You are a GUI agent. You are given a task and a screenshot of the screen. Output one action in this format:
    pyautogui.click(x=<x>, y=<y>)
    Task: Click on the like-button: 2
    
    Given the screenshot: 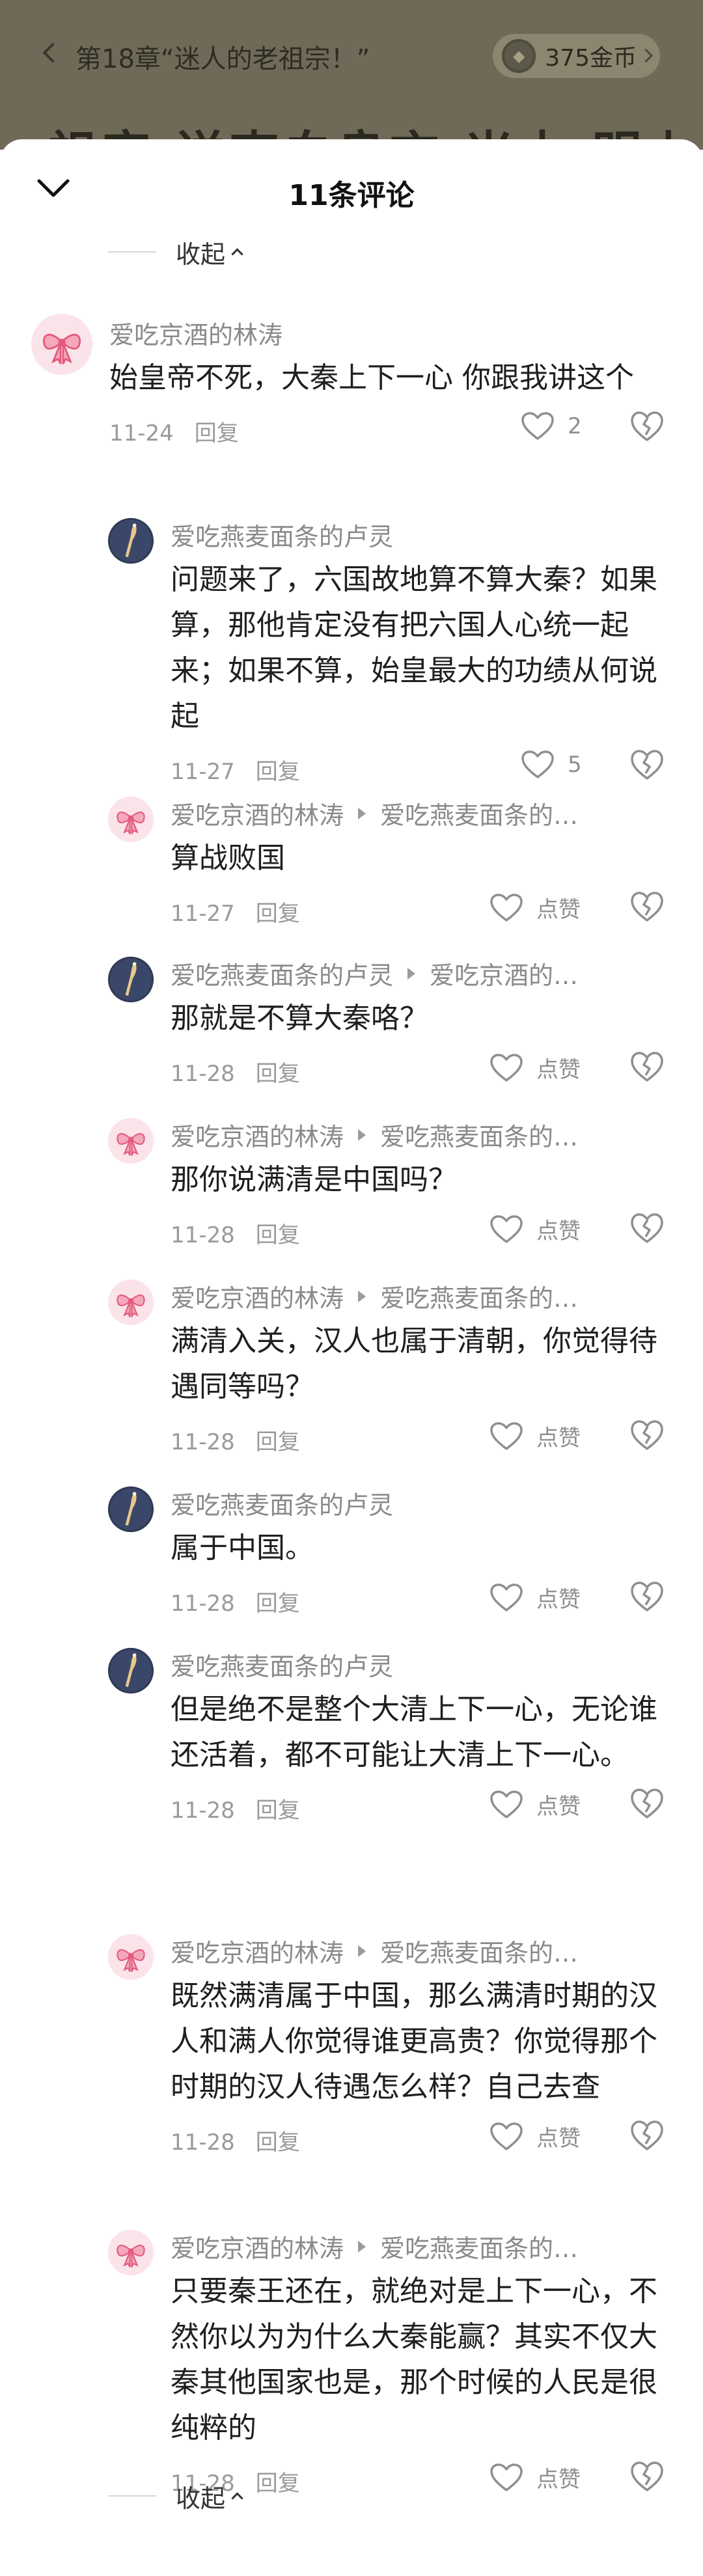 What is the action you would take?
    pyautogui.click(x=551, y=426)
    